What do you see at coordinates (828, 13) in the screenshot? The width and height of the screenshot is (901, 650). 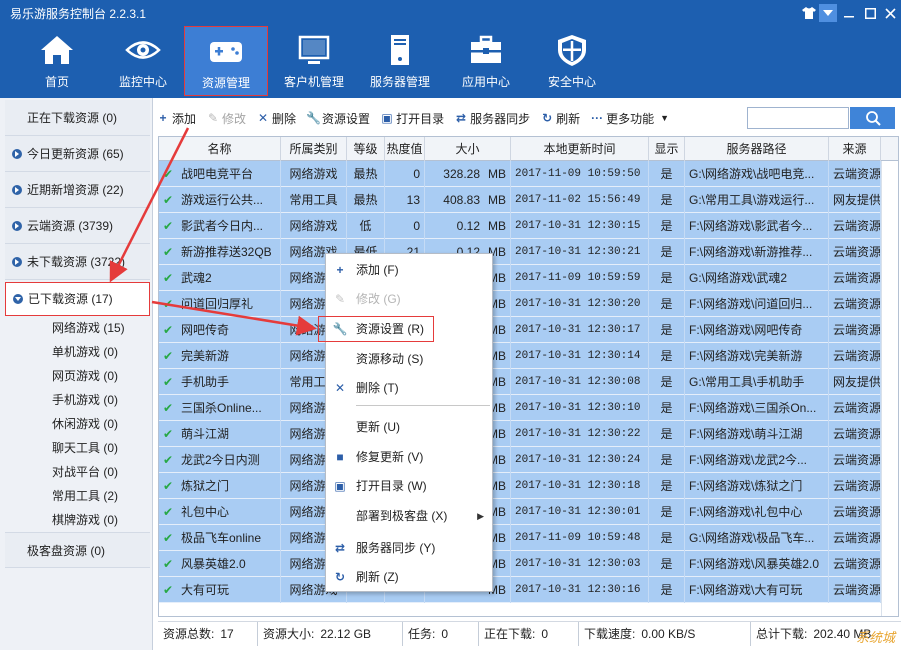 I see `dropdown-menu-icon` at bounding box center [828, 13].